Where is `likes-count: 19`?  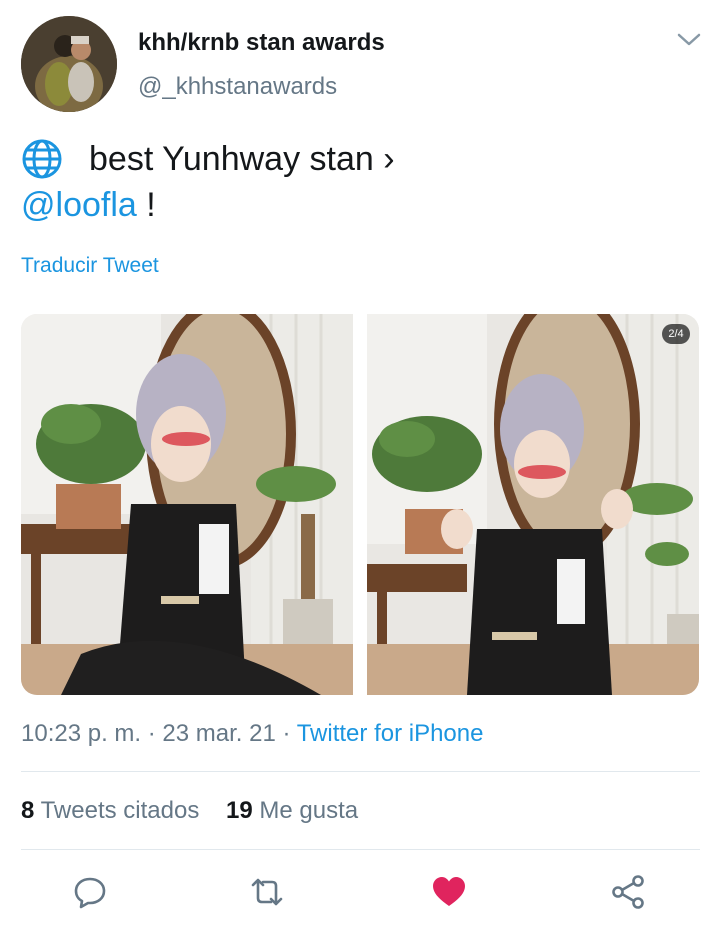
likes-count: 19 is located at coordinates (239, 810).